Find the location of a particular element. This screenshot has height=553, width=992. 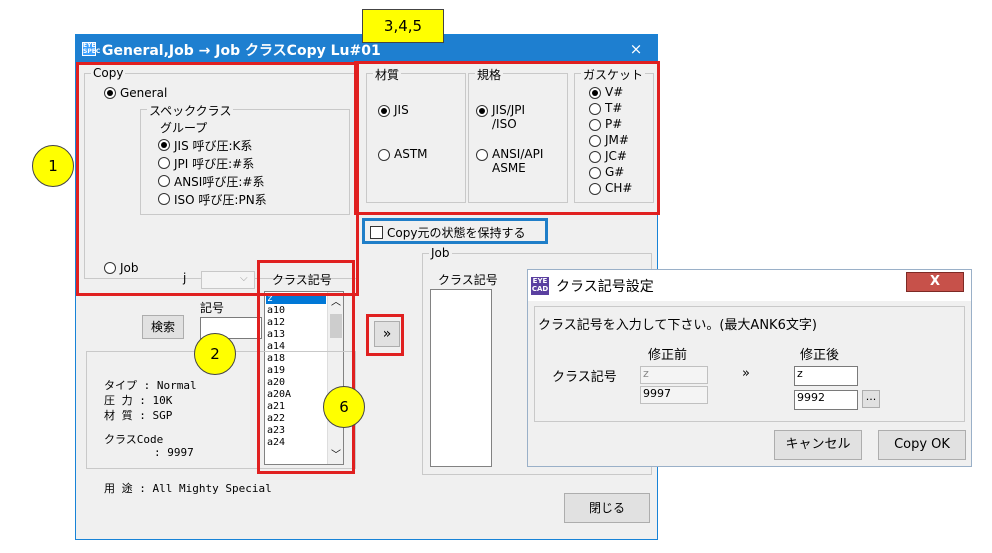

close-icon: × is located at coordinates (636, 49).